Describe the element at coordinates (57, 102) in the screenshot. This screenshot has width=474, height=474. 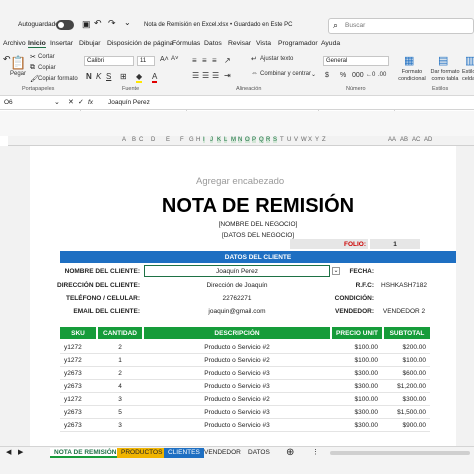
I see `name-box-dropdown-icon: ⌄` at that location.